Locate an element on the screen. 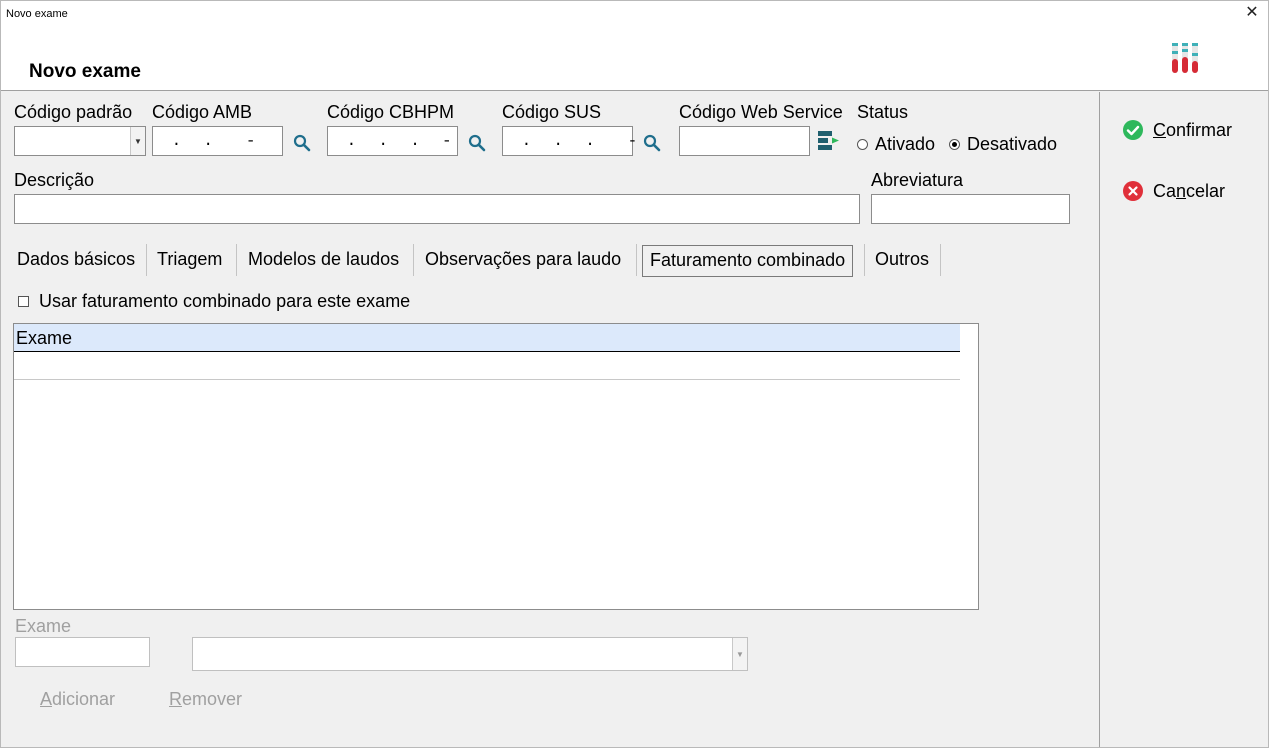  page-title: Novo exame is located at coordinates (85, 71).